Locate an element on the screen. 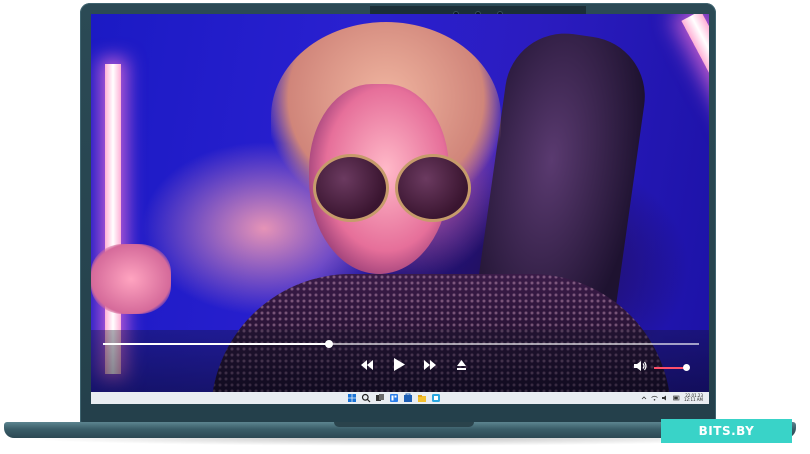 The height and width of the screenshot is (454, 810). play-icon is located at coordinates (399, 364).